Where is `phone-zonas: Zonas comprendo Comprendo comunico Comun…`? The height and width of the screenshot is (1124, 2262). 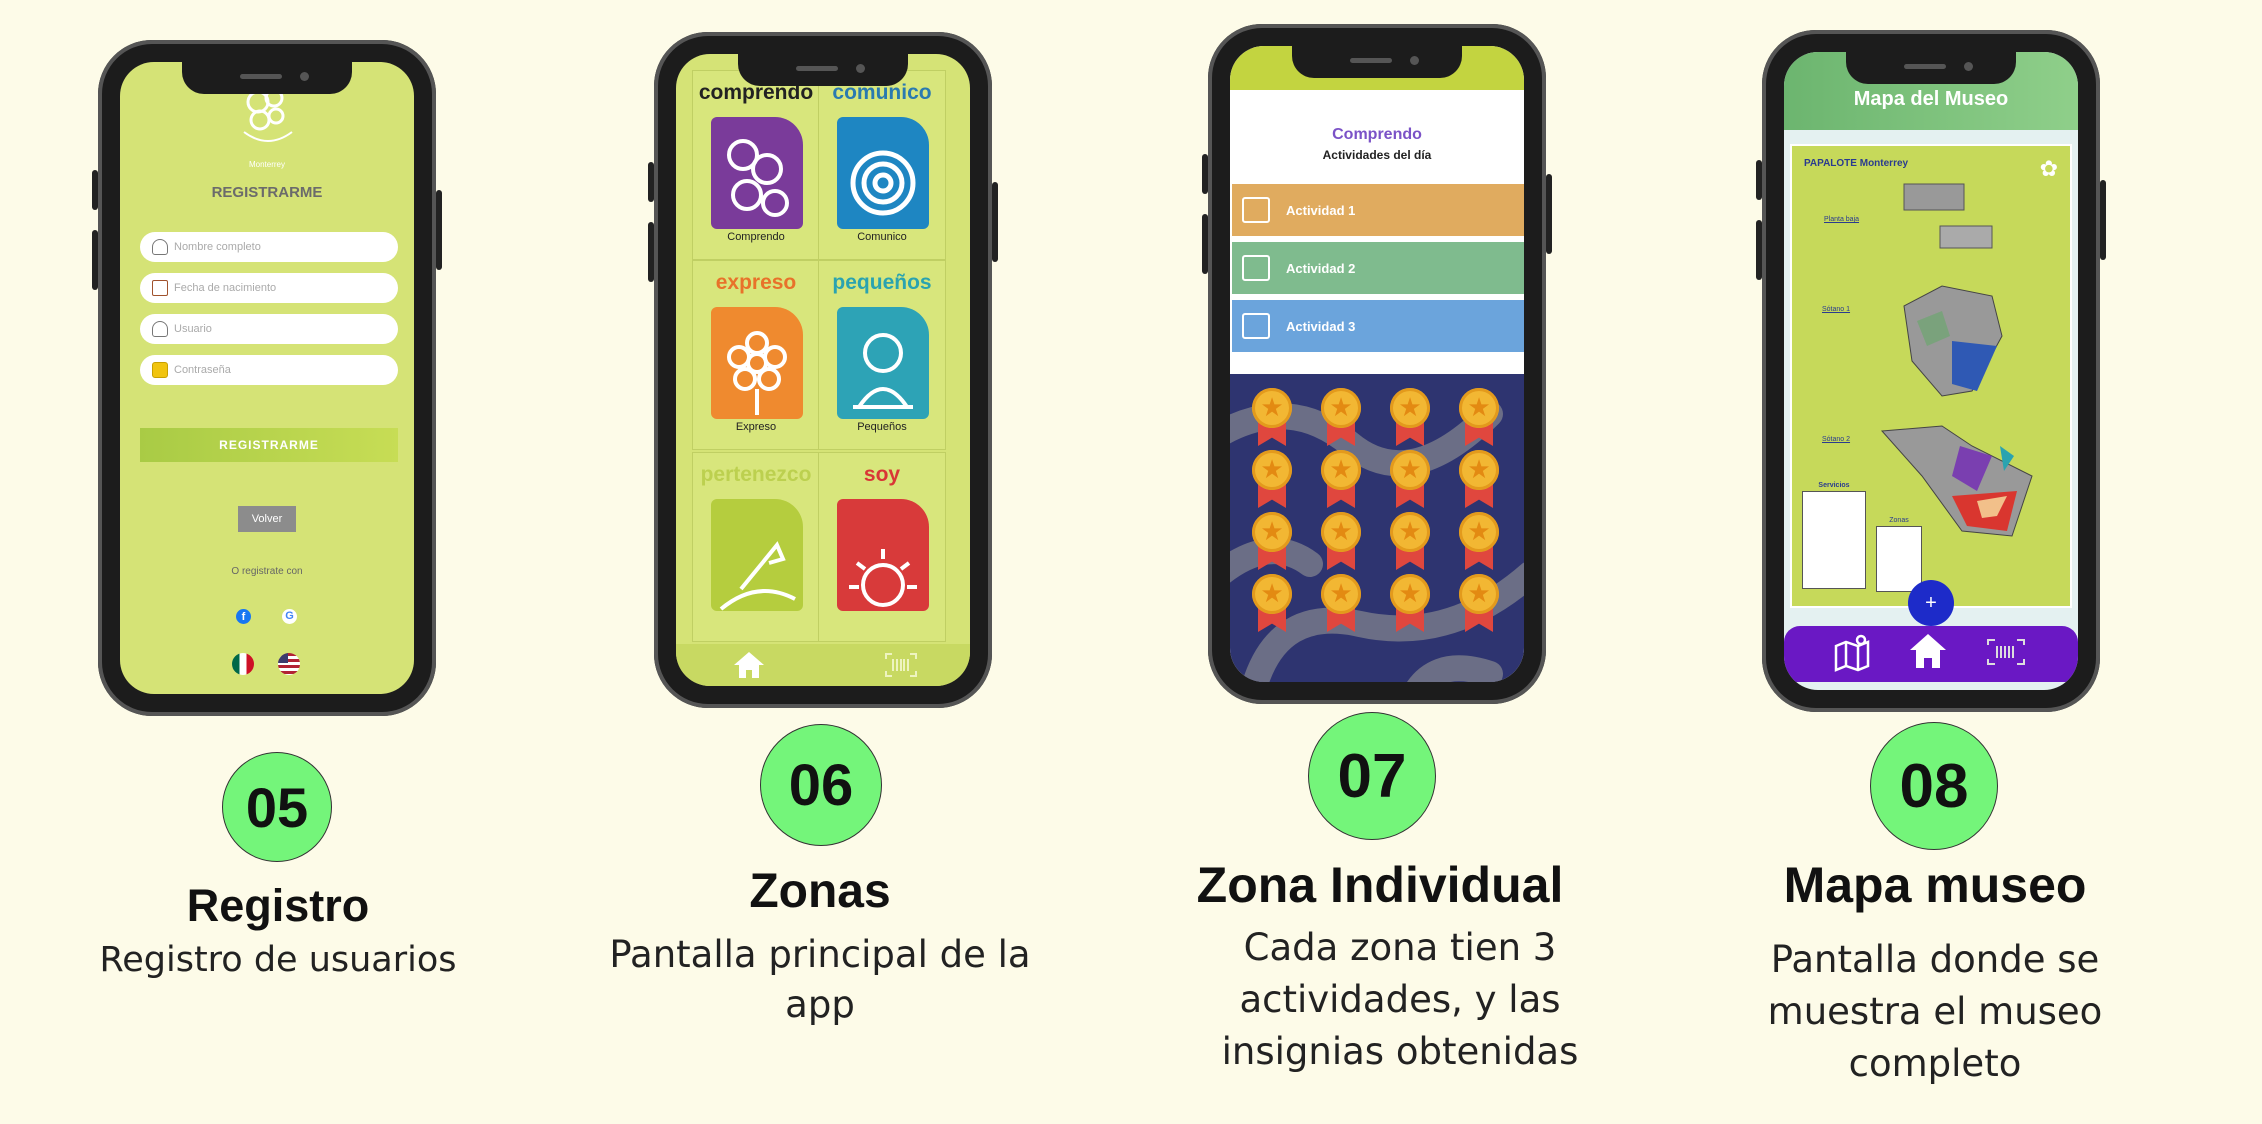 phone-zonas: Zonas comprendo Comprendo comunico Comun… is located at coordinates (823, 370).